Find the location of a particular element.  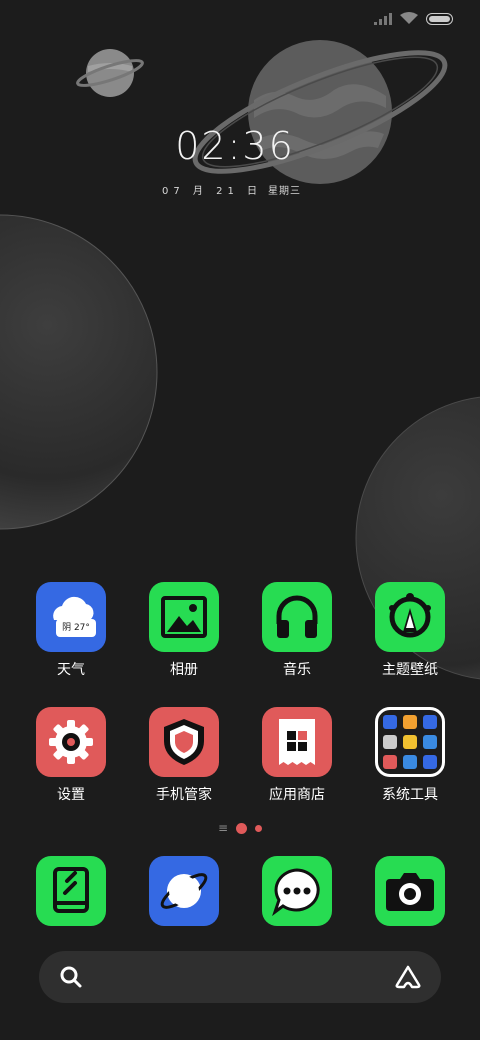

app-label: 系统工具 is located at coordinates (410, 795).